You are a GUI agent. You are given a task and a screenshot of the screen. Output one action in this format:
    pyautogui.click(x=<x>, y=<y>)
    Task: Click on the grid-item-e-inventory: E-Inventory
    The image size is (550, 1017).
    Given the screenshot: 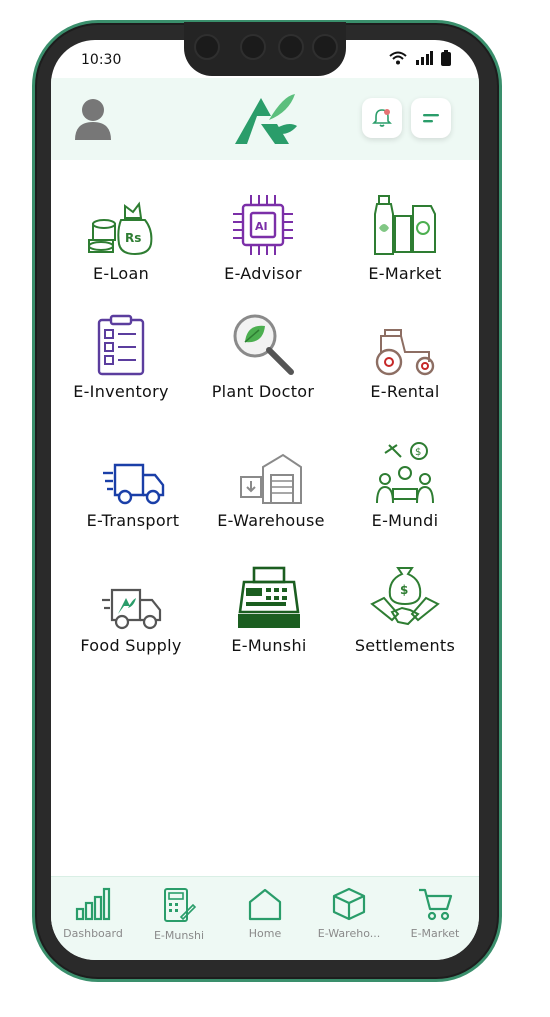 What is the action you would take?
    pyautogui.click(x=121, y=353)
    